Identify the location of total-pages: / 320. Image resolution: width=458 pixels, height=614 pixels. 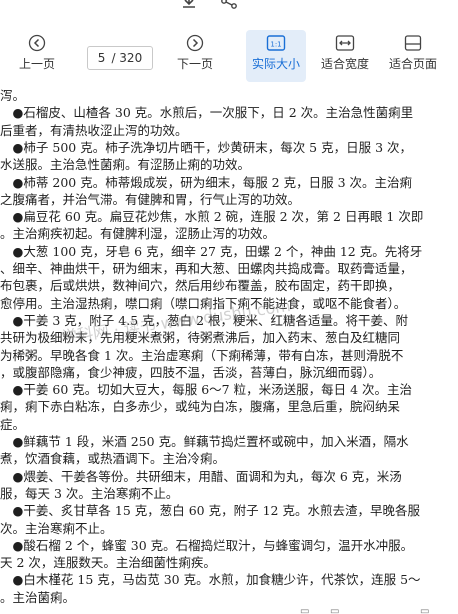
(127, 58).